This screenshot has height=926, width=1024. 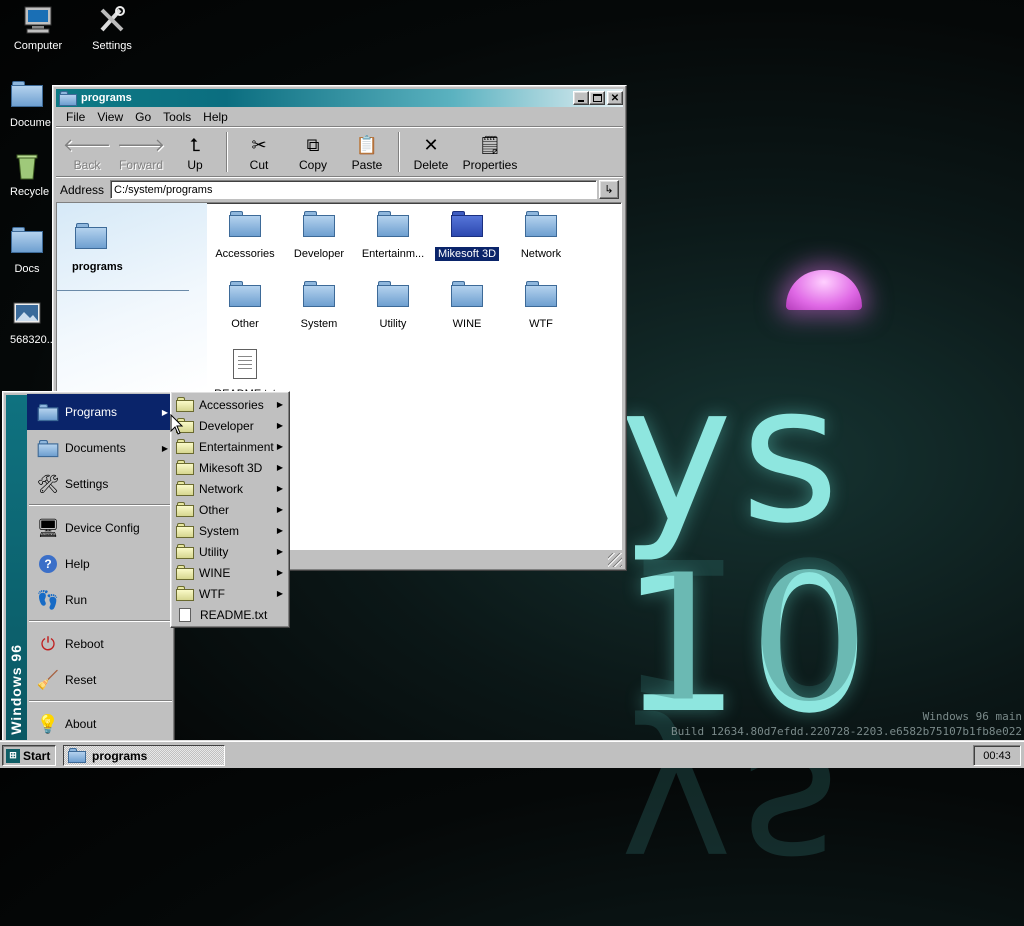 What do you see at coordinates (319, 254) in the screenshot?
I see `item-label: Developer` at bounding box center [319, 254].